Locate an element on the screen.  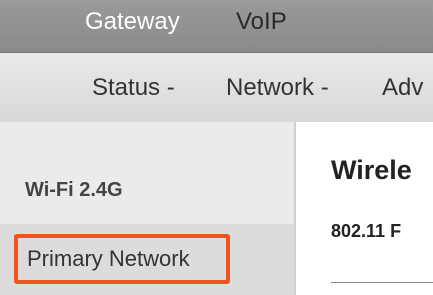
section-heading: 802.11 F is located at coordinates (366, 231).